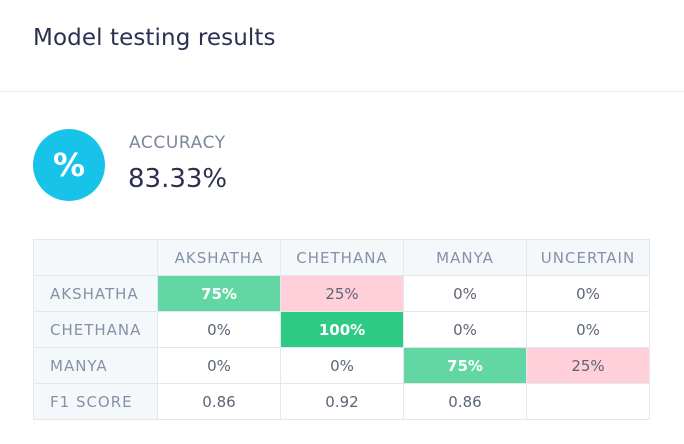 The image size is (684, 444). What do you see at coordinates (154, 38) in the screenshot?
I see `page-title: Model testing results` at bounding box center [154, 38].